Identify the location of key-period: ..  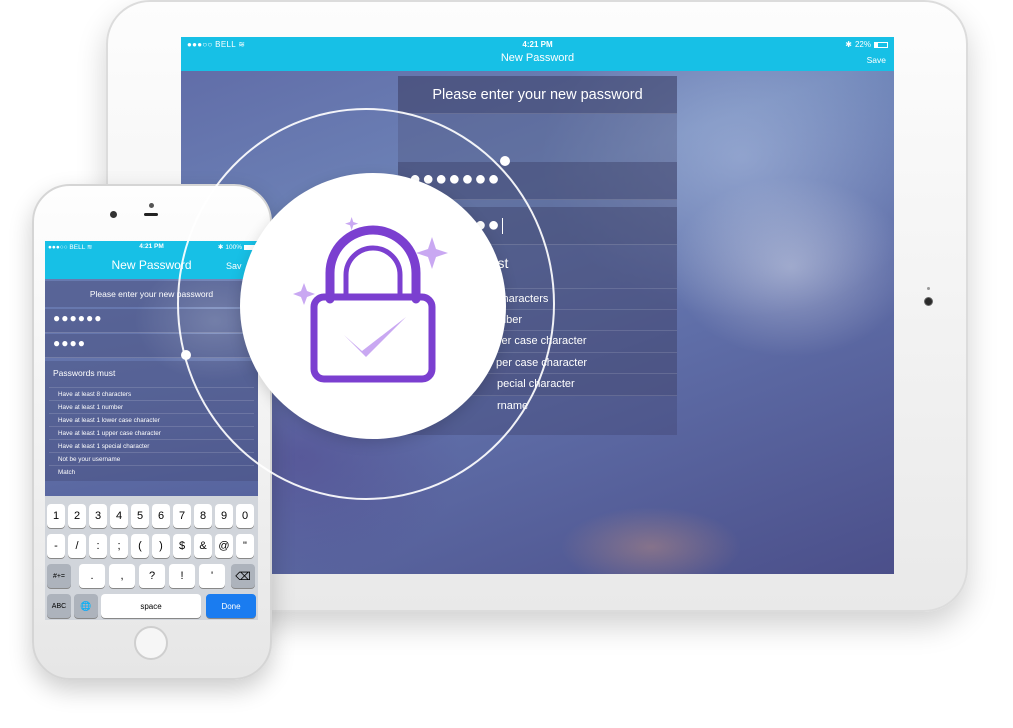
(92, 576).